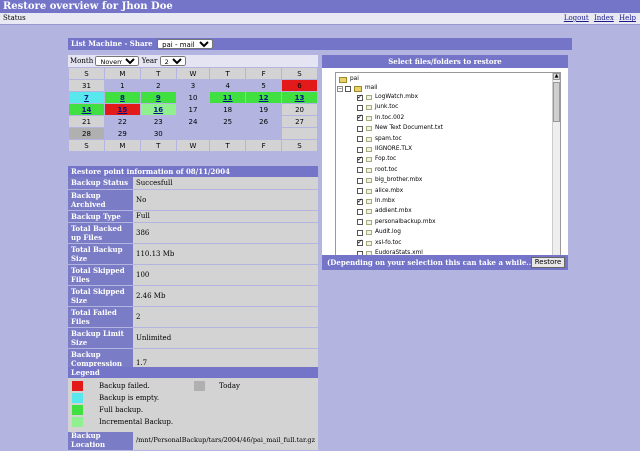  What do you see at coordinates (387, 107) in the screenshot?
I see `file-label: Junk.toc` at bounding box center [387, 107].